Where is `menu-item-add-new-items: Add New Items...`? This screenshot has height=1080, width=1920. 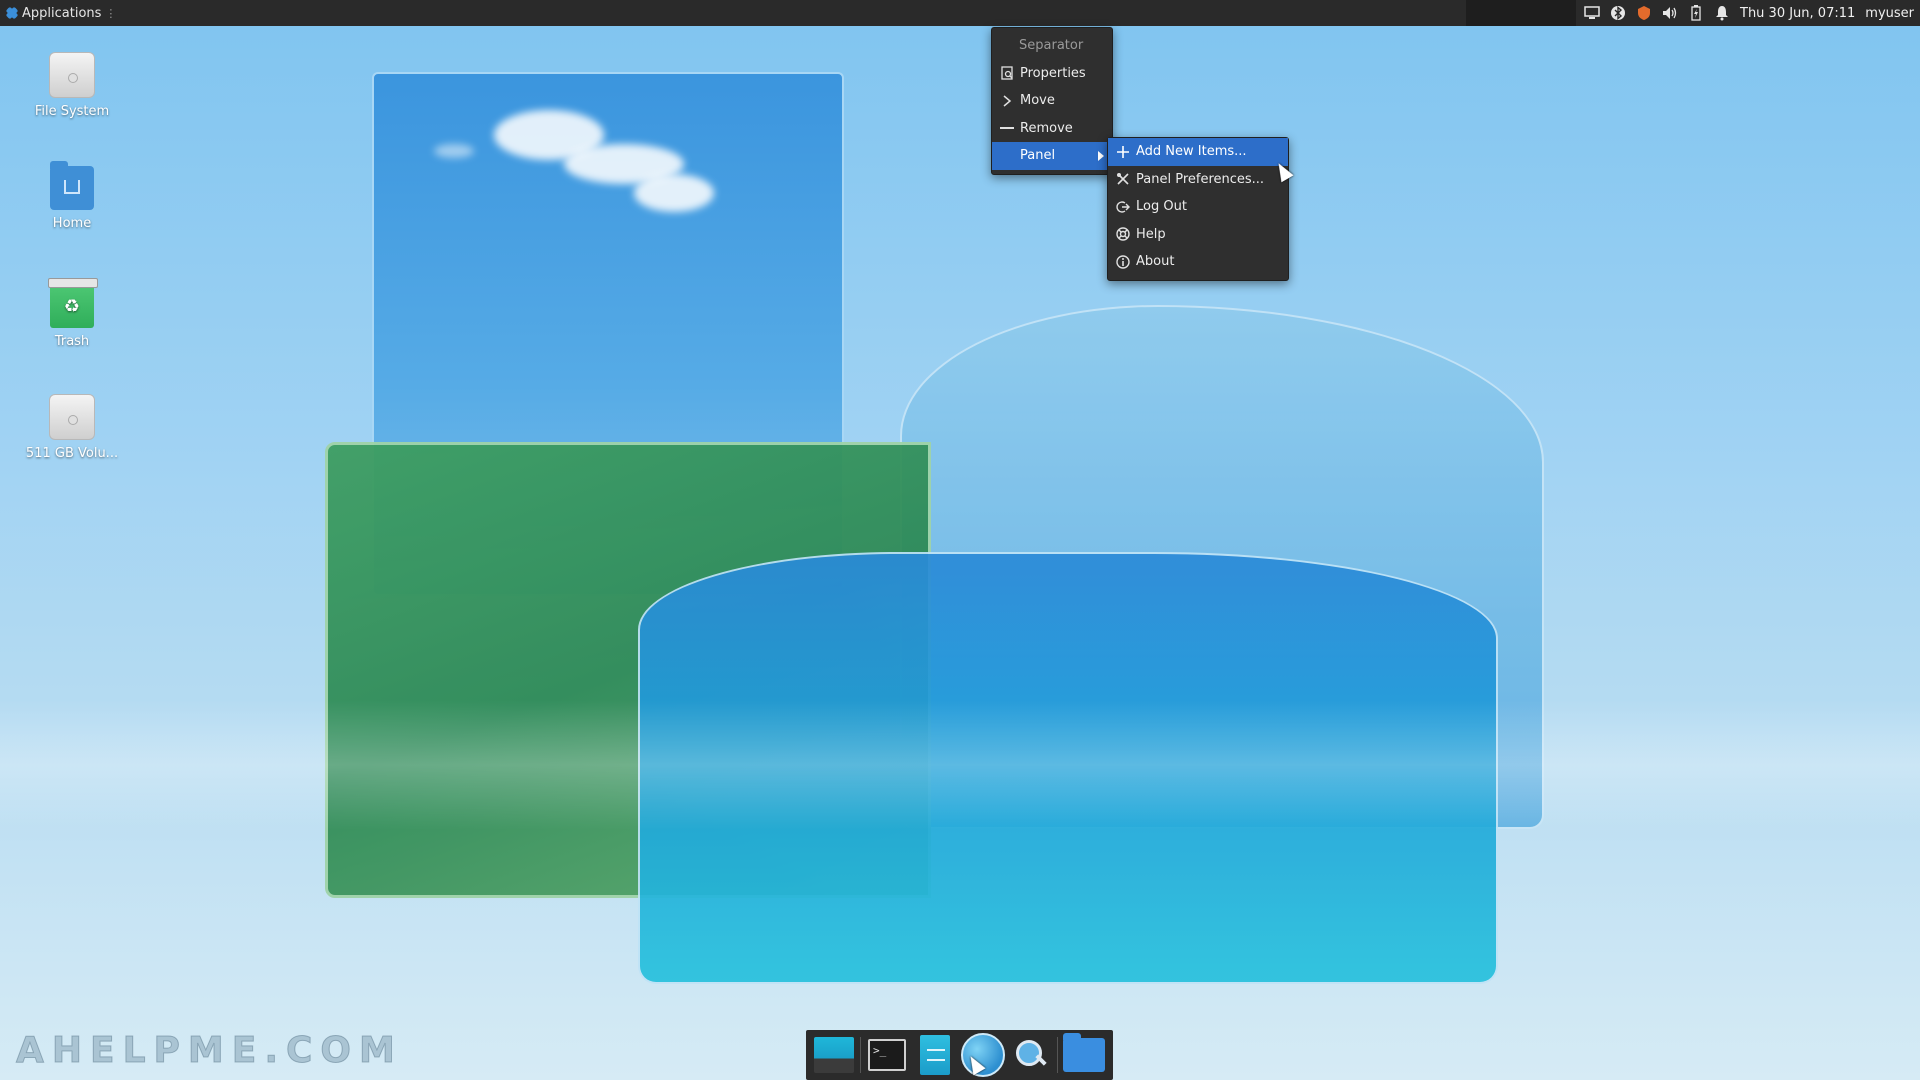 menu-item-add-new-items: Add New Items... is located at coordinates (1198, 152).